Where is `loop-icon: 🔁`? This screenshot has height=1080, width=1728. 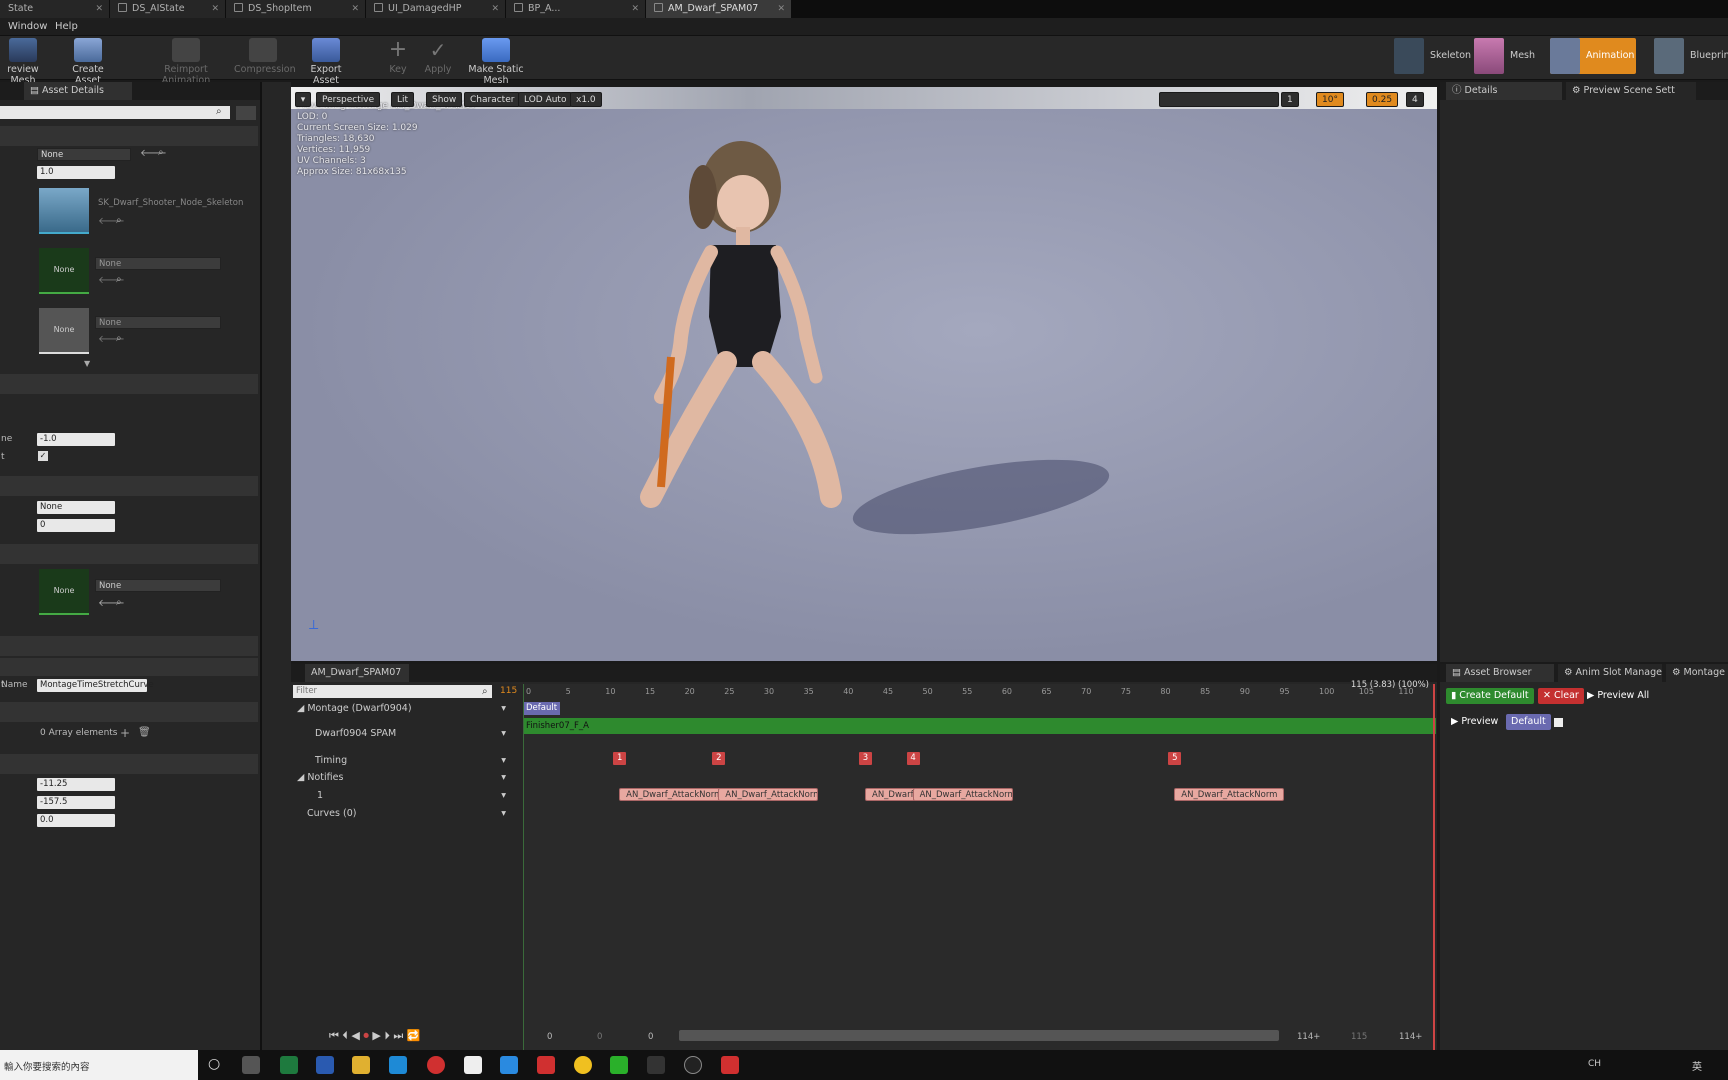 loop-icon: 🔁 is located at coordinates (414, 1035).